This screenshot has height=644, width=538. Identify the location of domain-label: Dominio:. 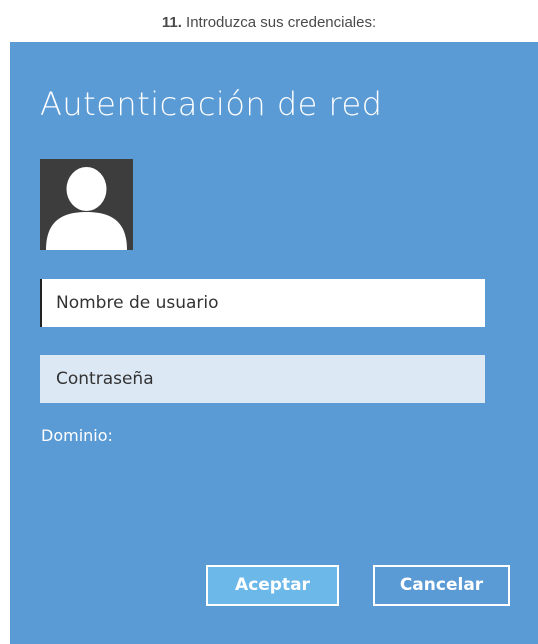
(77, 435).